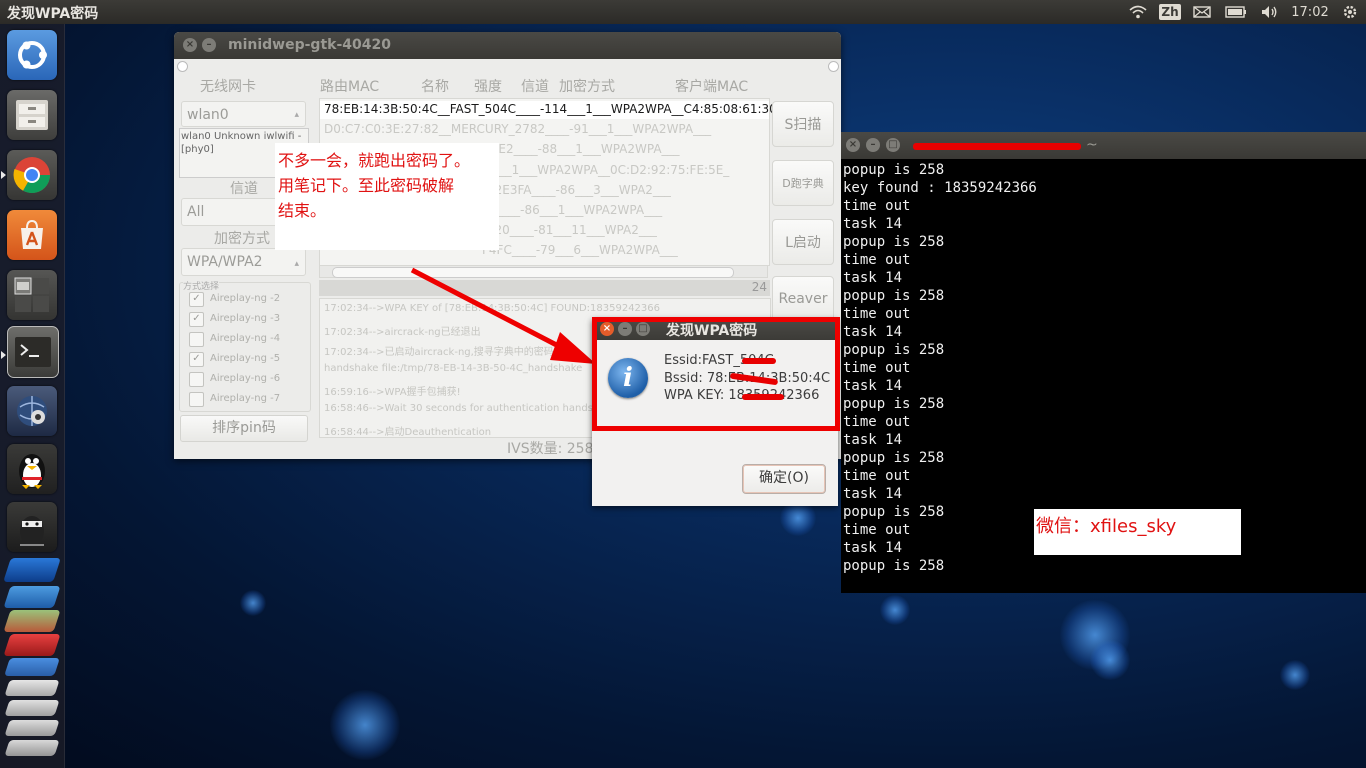 This screenshot has width=1366, height=768. What do you see at coordinates (488, 86) in the screenshot?
I see `column-header: 强度` at bounding box center [488, 86].